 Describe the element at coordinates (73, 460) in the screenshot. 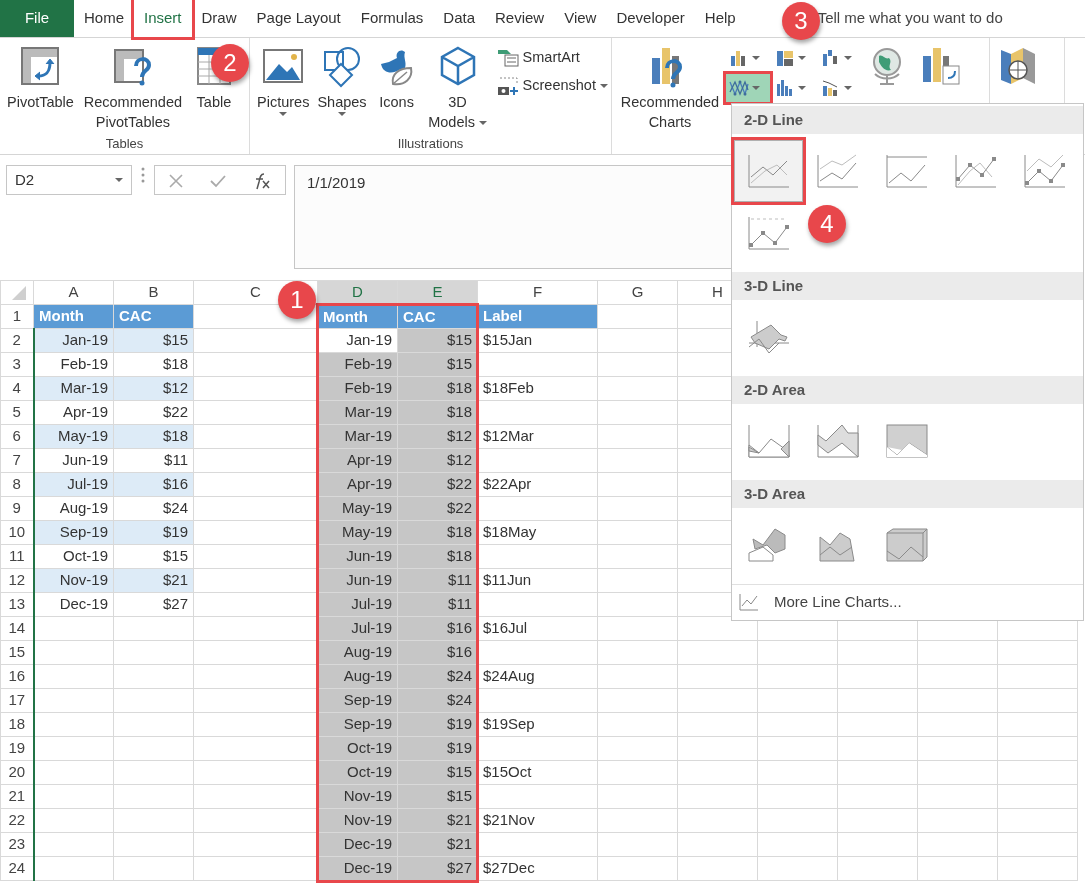

I see `table-cell: Jun-19` at that location.